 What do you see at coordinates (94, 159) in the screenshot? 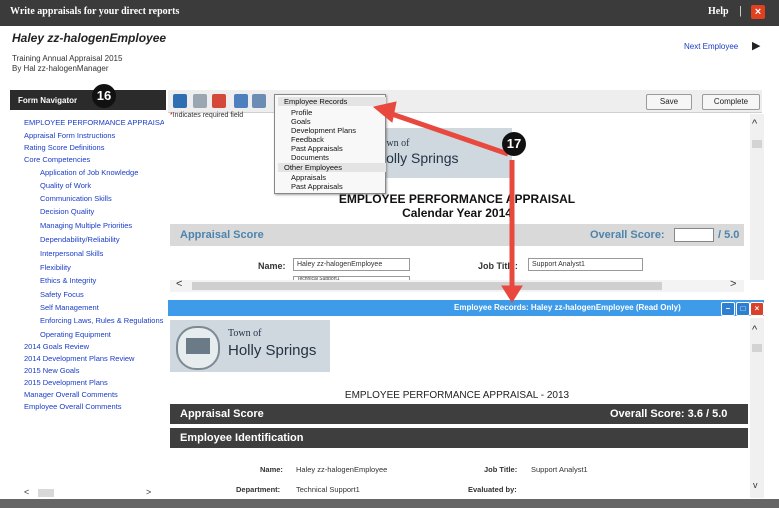
I see `nav-item: Core Competencies` at bounding box center [94, 159].